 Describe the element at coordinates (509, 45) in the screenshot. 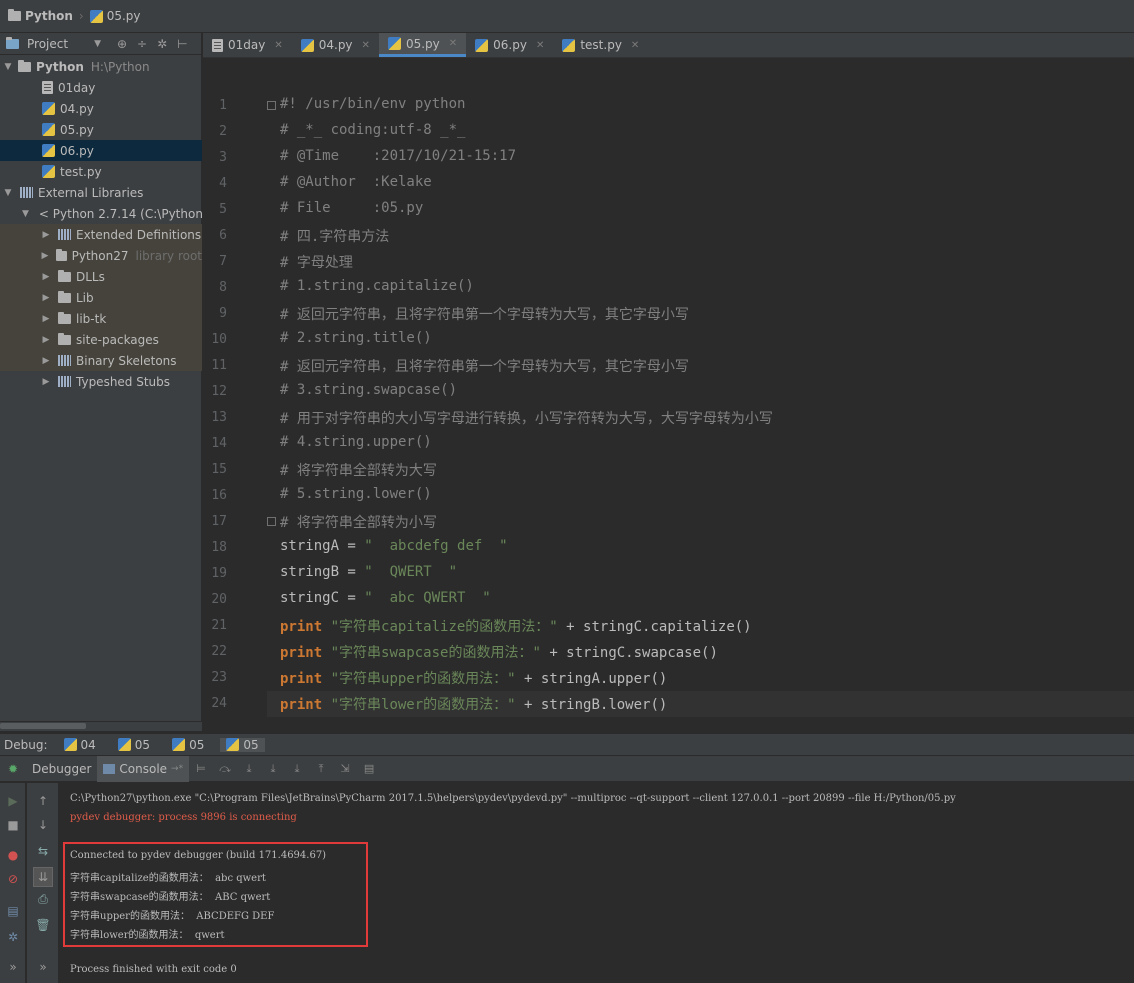

I see `tab-06py: 06.py ✕` at that location.